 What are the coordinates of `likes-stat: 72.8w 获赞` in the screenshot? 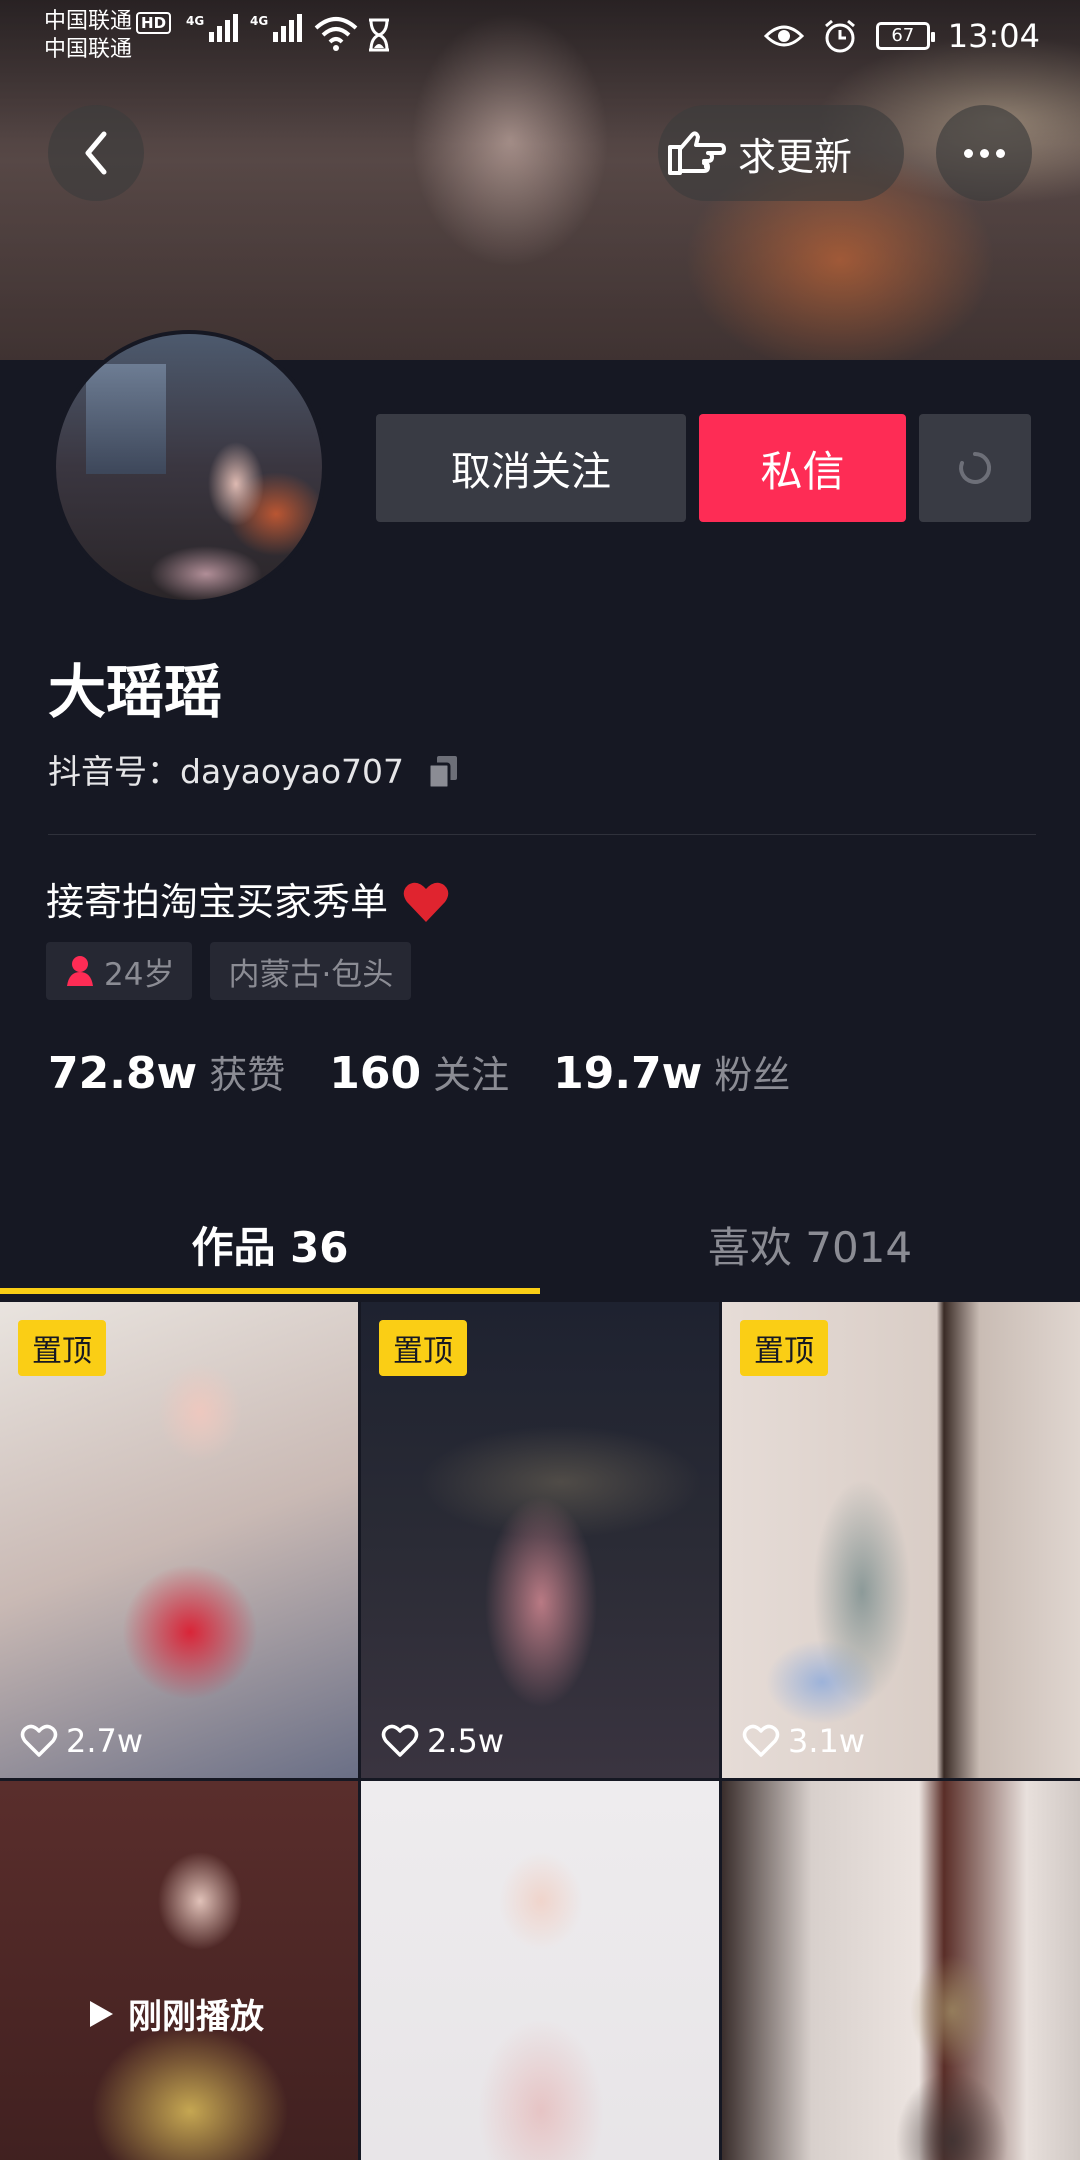 It's located at (166, 1071).